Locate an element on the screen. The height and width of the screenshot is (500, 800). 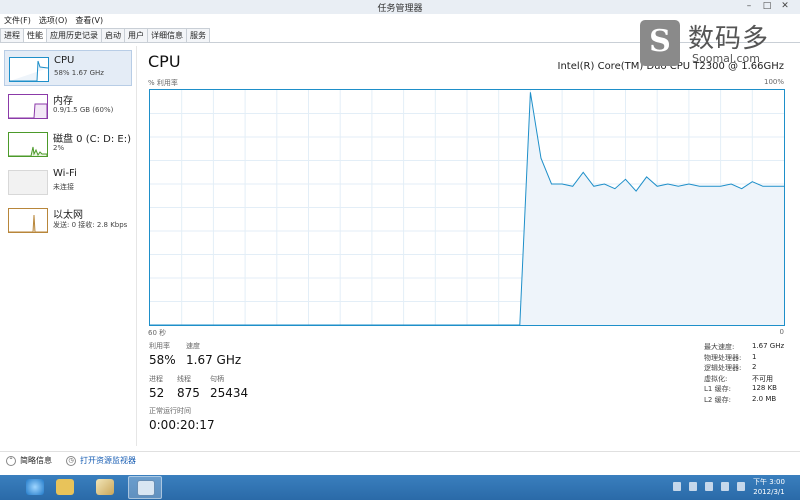
tray-ime-icon is located at coordinates (741, 486).